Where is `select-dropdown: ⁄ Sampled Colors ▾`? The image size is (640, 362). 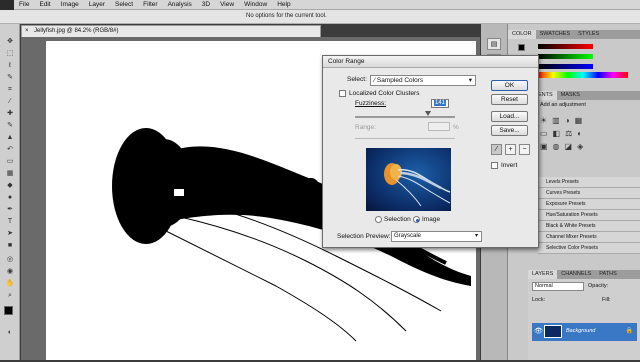 select-dropdown: ⁄ Sampled Colors ▾ is located at coordinates (423, 80).